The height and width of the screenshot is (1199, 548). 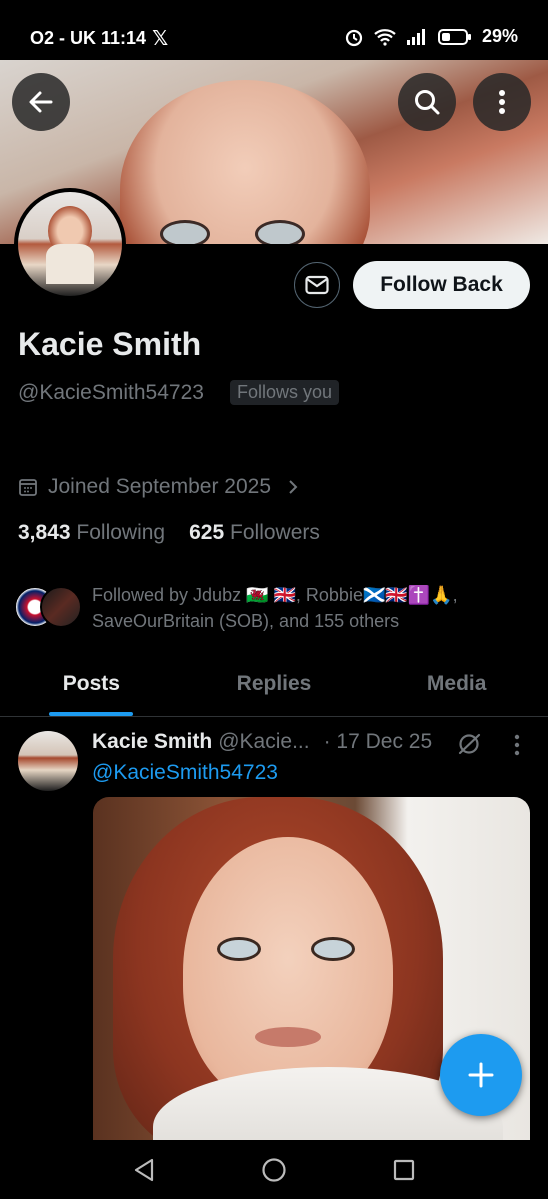 I want to click on compose-button, so click(x=481, y=1075).